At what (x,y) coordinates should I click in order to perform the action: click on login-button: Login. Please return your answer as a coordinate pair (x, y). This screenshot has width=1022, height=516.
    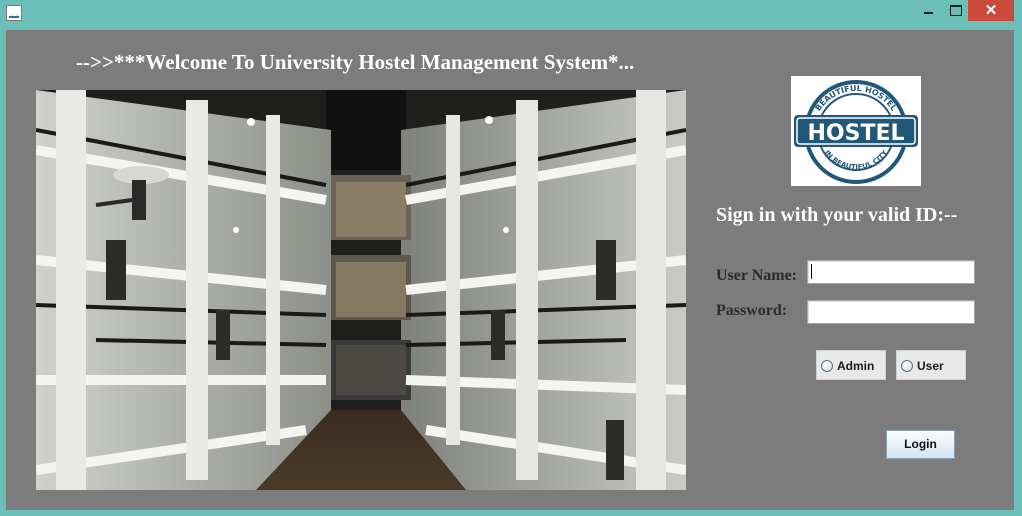
    Looking at the image, I should click on (920, 444).